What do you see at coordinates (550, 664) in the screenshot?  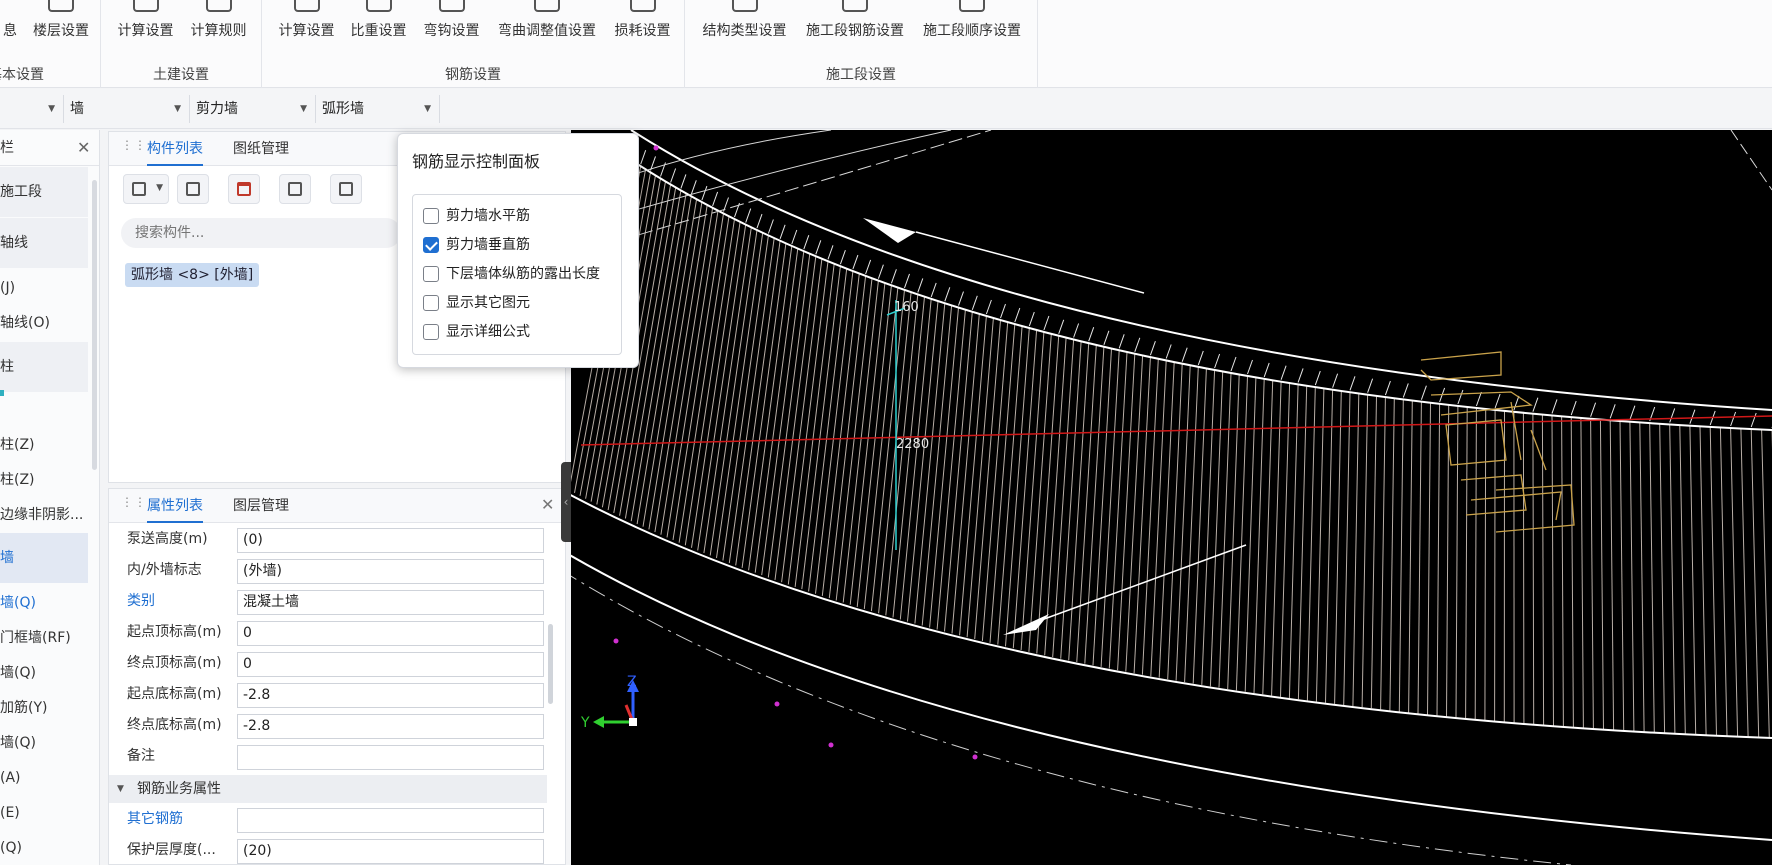 I see `property-scrollbar` at bounding box center [550, 664].